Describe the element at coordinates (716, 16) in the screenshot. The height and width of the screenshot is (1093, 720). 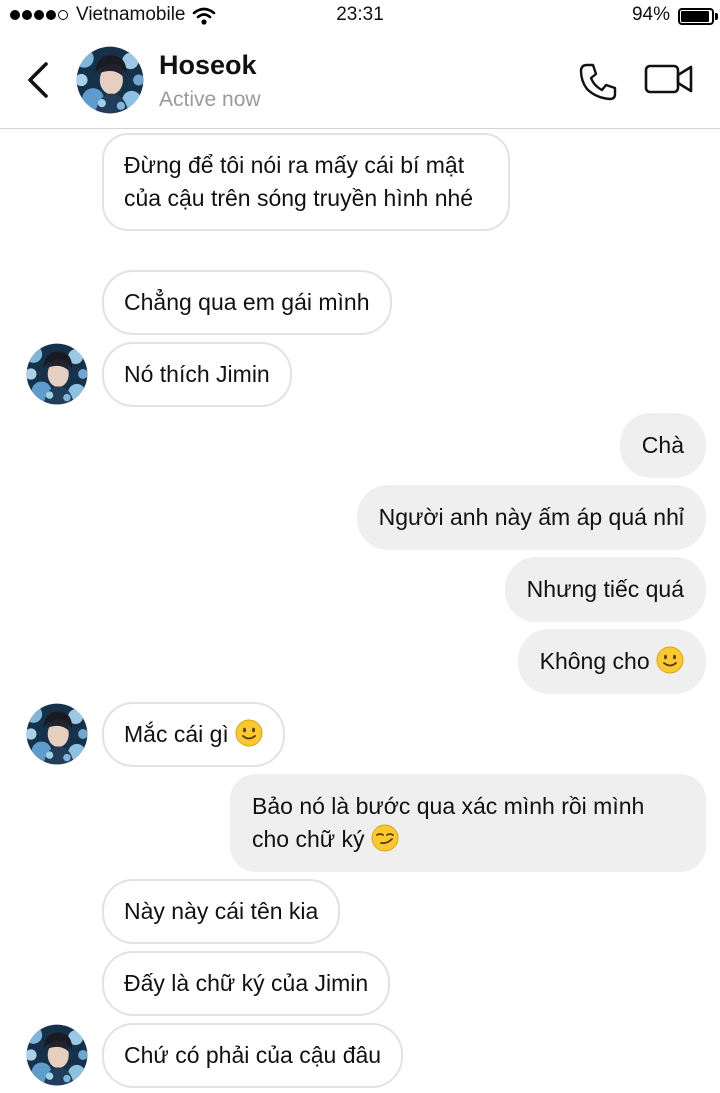
I see `battery-cap` at that location.